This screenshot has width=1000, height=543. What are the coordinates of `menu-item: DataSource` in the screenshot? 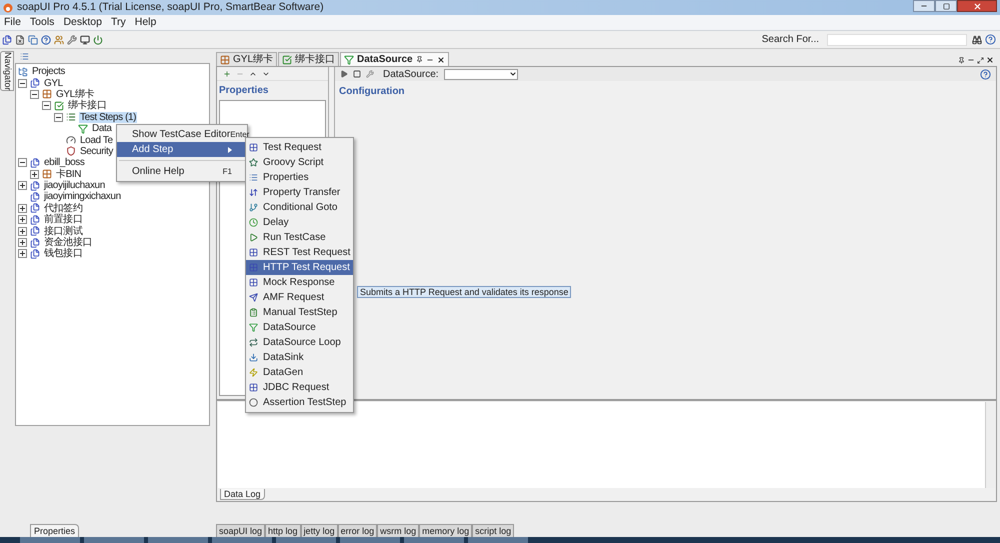 It's located at (299, 327).